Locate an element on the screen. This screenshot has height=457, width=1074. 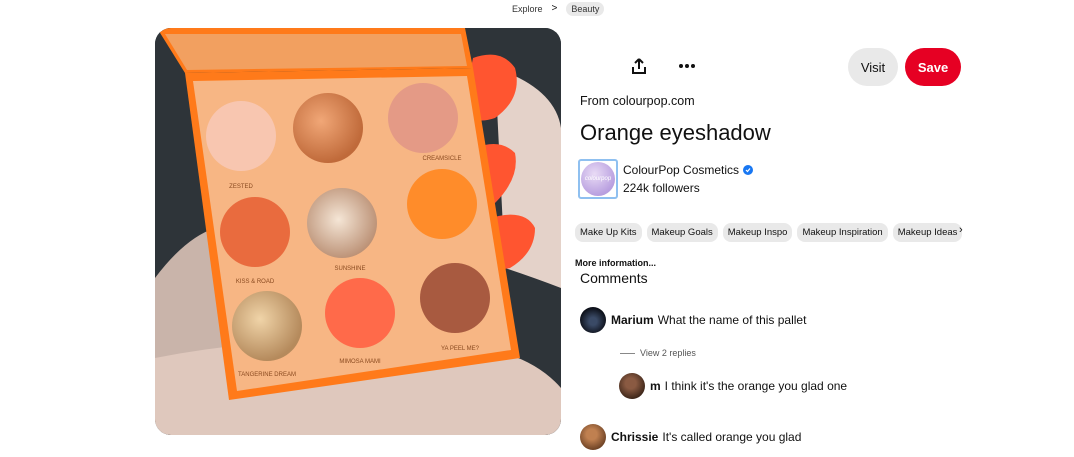
divider is located at coordinates (627, 353).